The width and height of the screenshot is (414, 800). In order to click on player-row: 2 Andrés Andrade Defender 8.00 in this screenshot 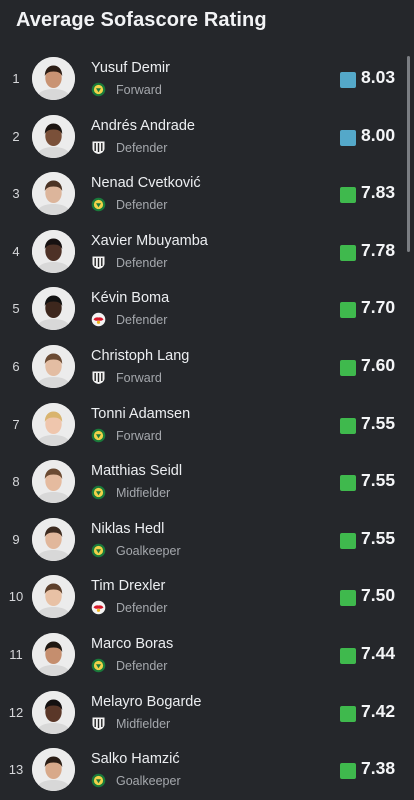, I will do `click(207, 137)`.